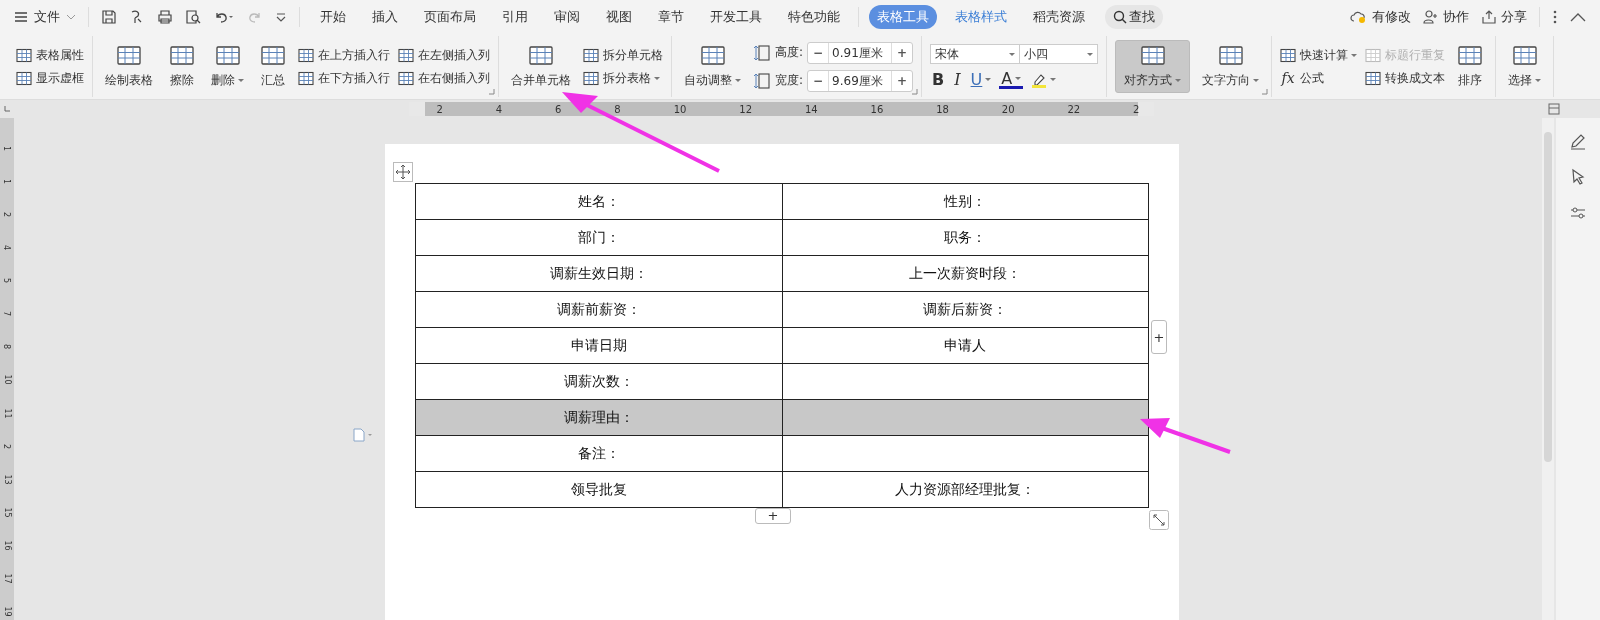 The width and height of the screenshot is (1600, 620). I want to click on table-cell: 申请人, so click(965, 345).